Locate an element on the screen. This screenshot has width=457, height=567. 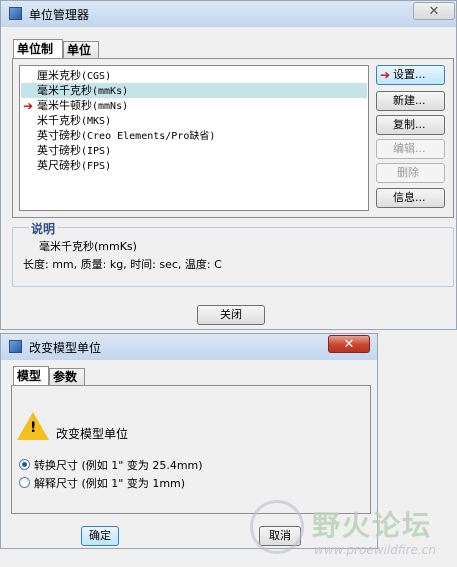
change-units-heading: 改变模型单位 is located at coordinates (92, 434).